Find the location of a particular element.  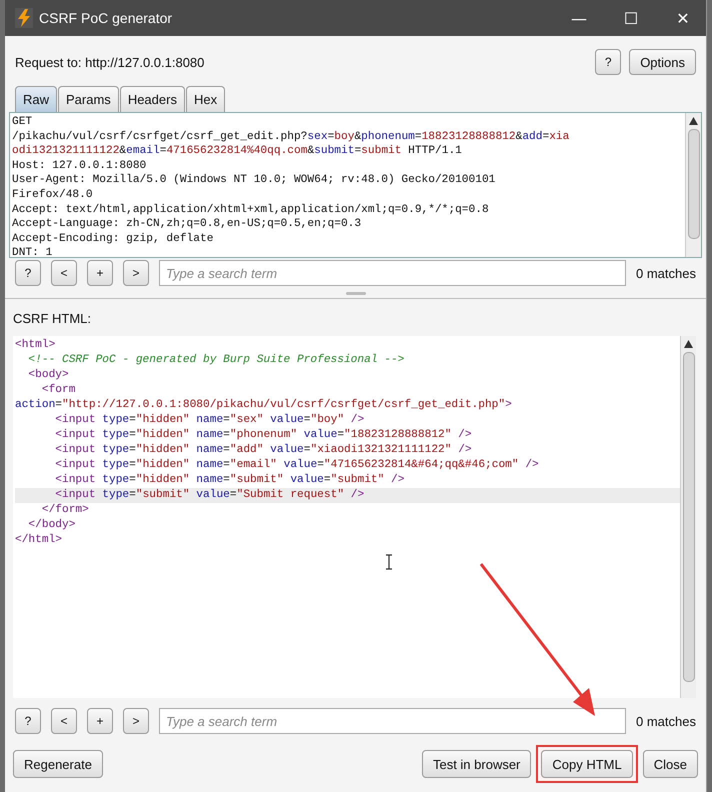

code-line: <input type="hidden" name="sex" value="boy" /> is located at coordinates (210, 420).